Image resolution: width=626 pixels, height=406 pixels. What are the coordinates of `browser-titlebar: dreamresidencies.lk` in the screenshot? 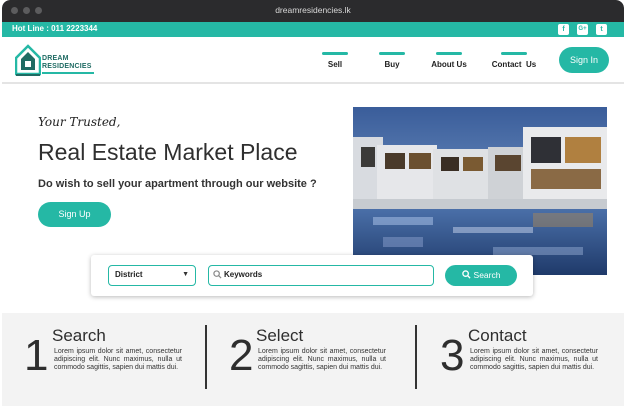 It's located at (313, 11).